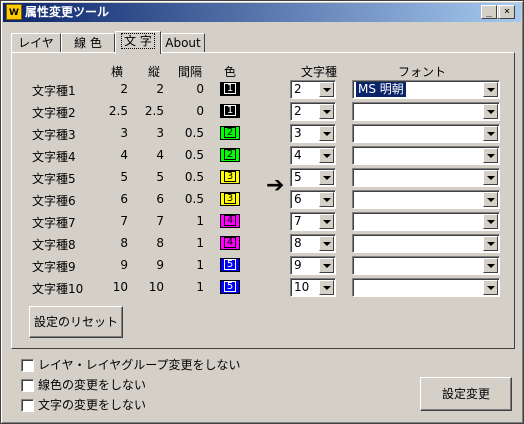 This screenshot has width=524, height=424. What do you see at coordinates (160, 177) in the screenshot?
I see `height-value: 5` at bounding box center [160, 177].